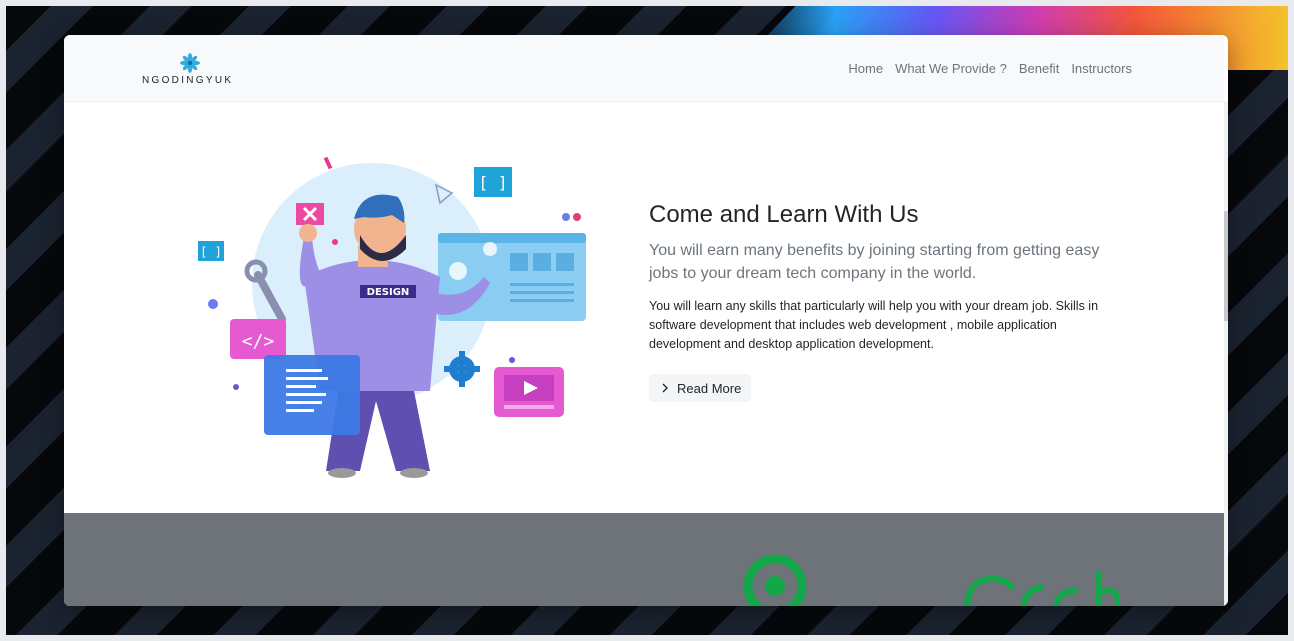 Image resolution: width=1294 pixels, height=641 pixels. I want to click on page-scrollbar, so click(1226, 353).